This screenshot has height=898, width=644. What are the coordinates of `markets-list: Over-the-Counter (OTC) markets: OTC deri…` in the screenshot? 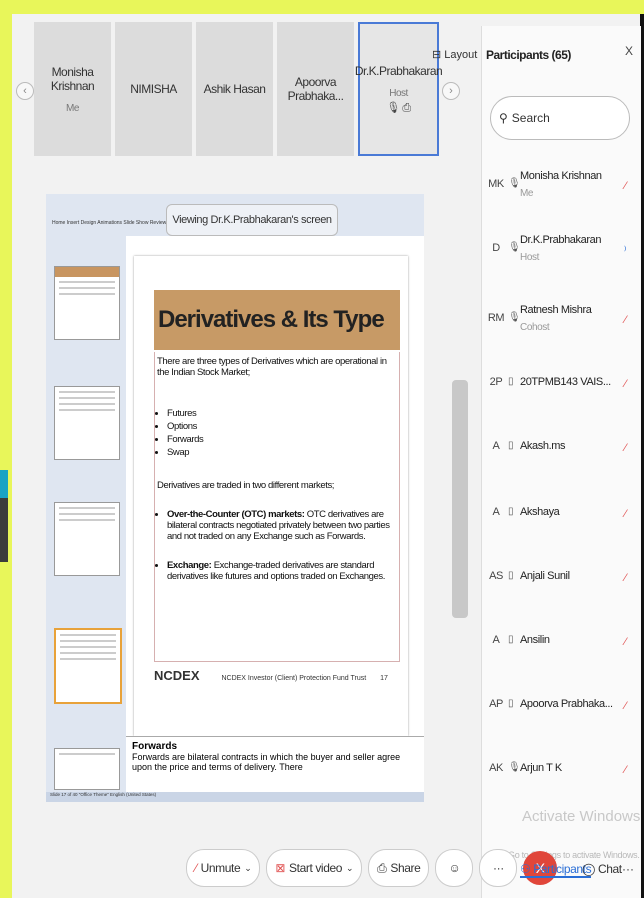 It's located at (277, 545).